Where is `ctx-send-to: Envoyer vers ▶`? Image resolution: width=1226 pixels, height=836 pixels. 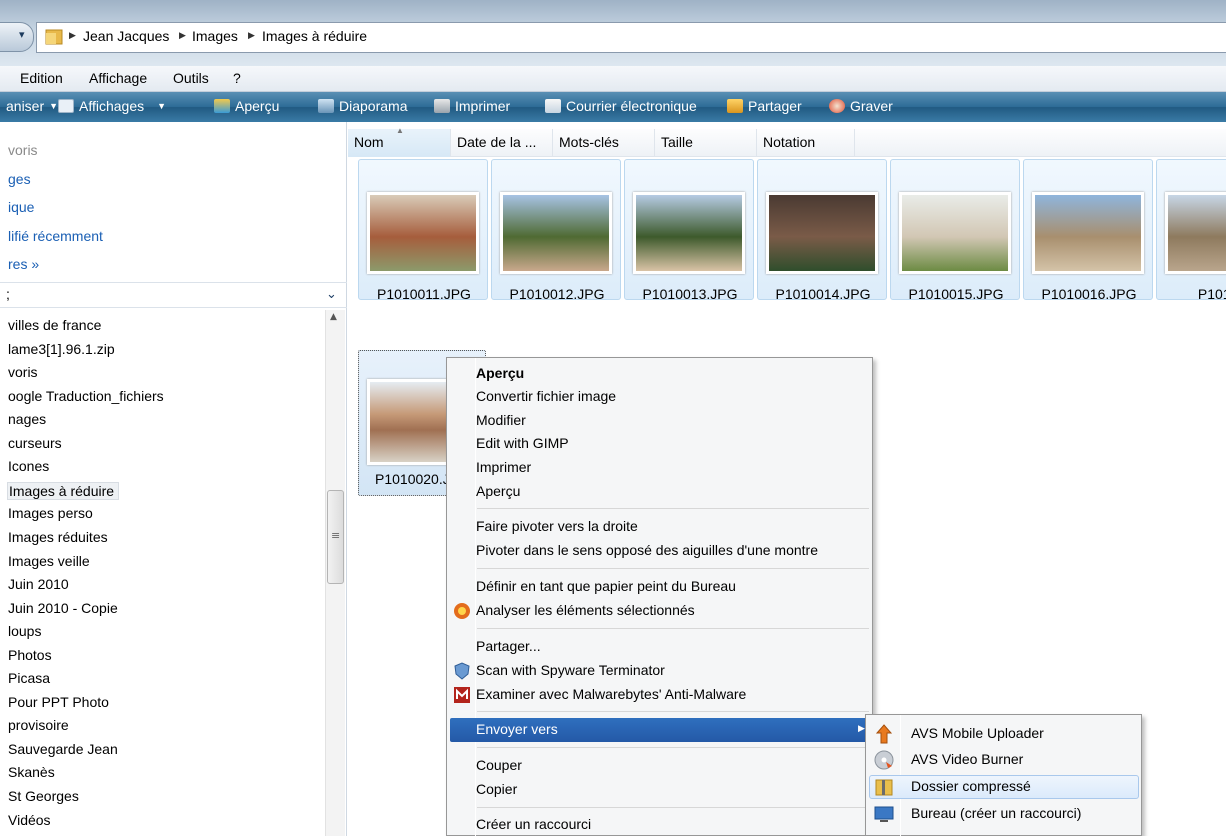
ctx-send-to: Envoyer vers ▶ is located at coordinates (660, 730).